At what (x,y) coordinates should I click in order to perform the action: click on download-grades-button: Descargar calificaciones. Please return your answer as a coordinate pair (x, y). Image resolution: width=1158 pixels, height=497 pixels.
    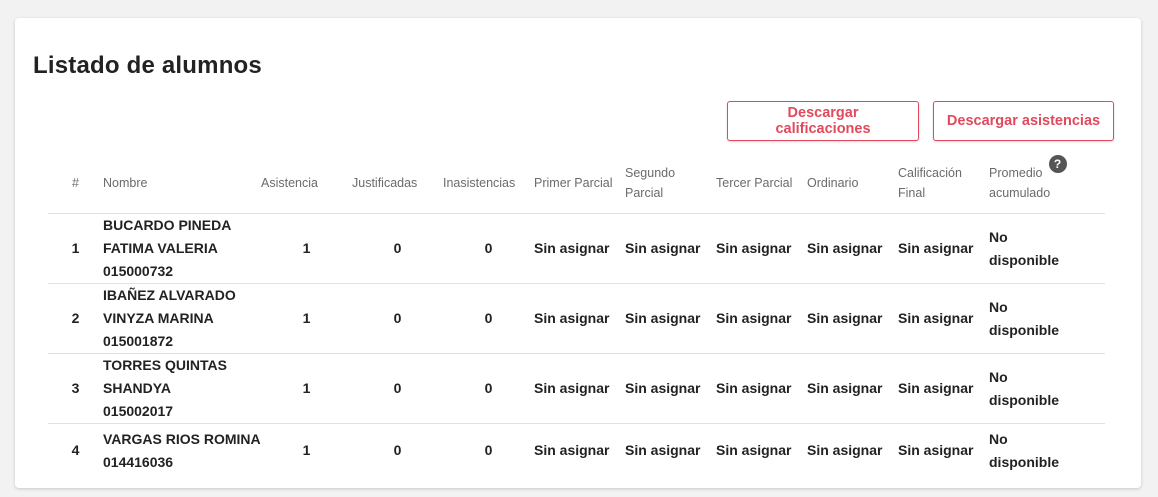
    Looking at the image, I should click on (823, 121).